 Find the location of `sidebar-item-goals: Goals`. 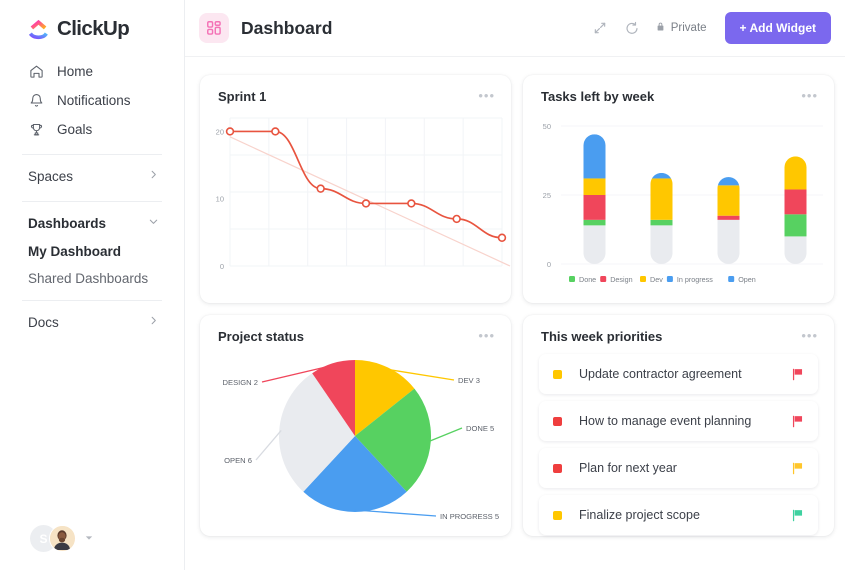

sidebar-item-goals: Goals is located at coordinates (92, 129).